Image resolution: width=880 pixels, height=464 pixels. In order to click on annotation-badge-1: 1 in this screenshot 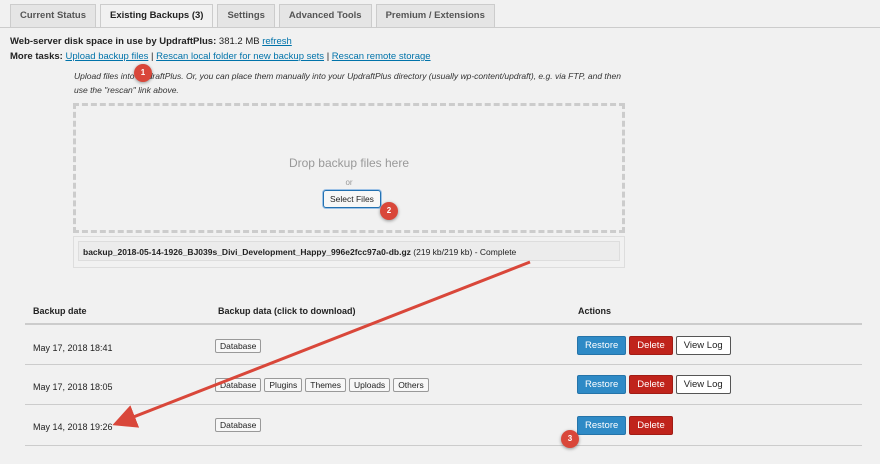, I will do `click(143, 73)`.